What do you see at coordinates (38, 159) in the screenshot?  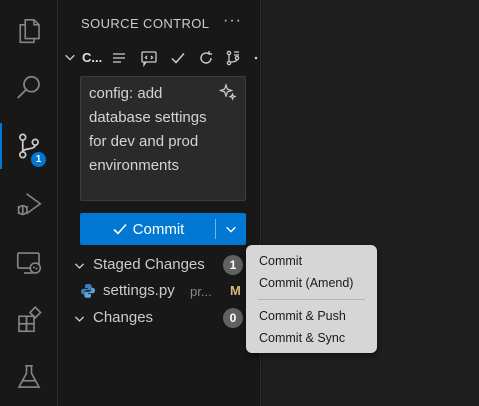 I see `source-control-badge: 1` at bounding box center [38, 159].